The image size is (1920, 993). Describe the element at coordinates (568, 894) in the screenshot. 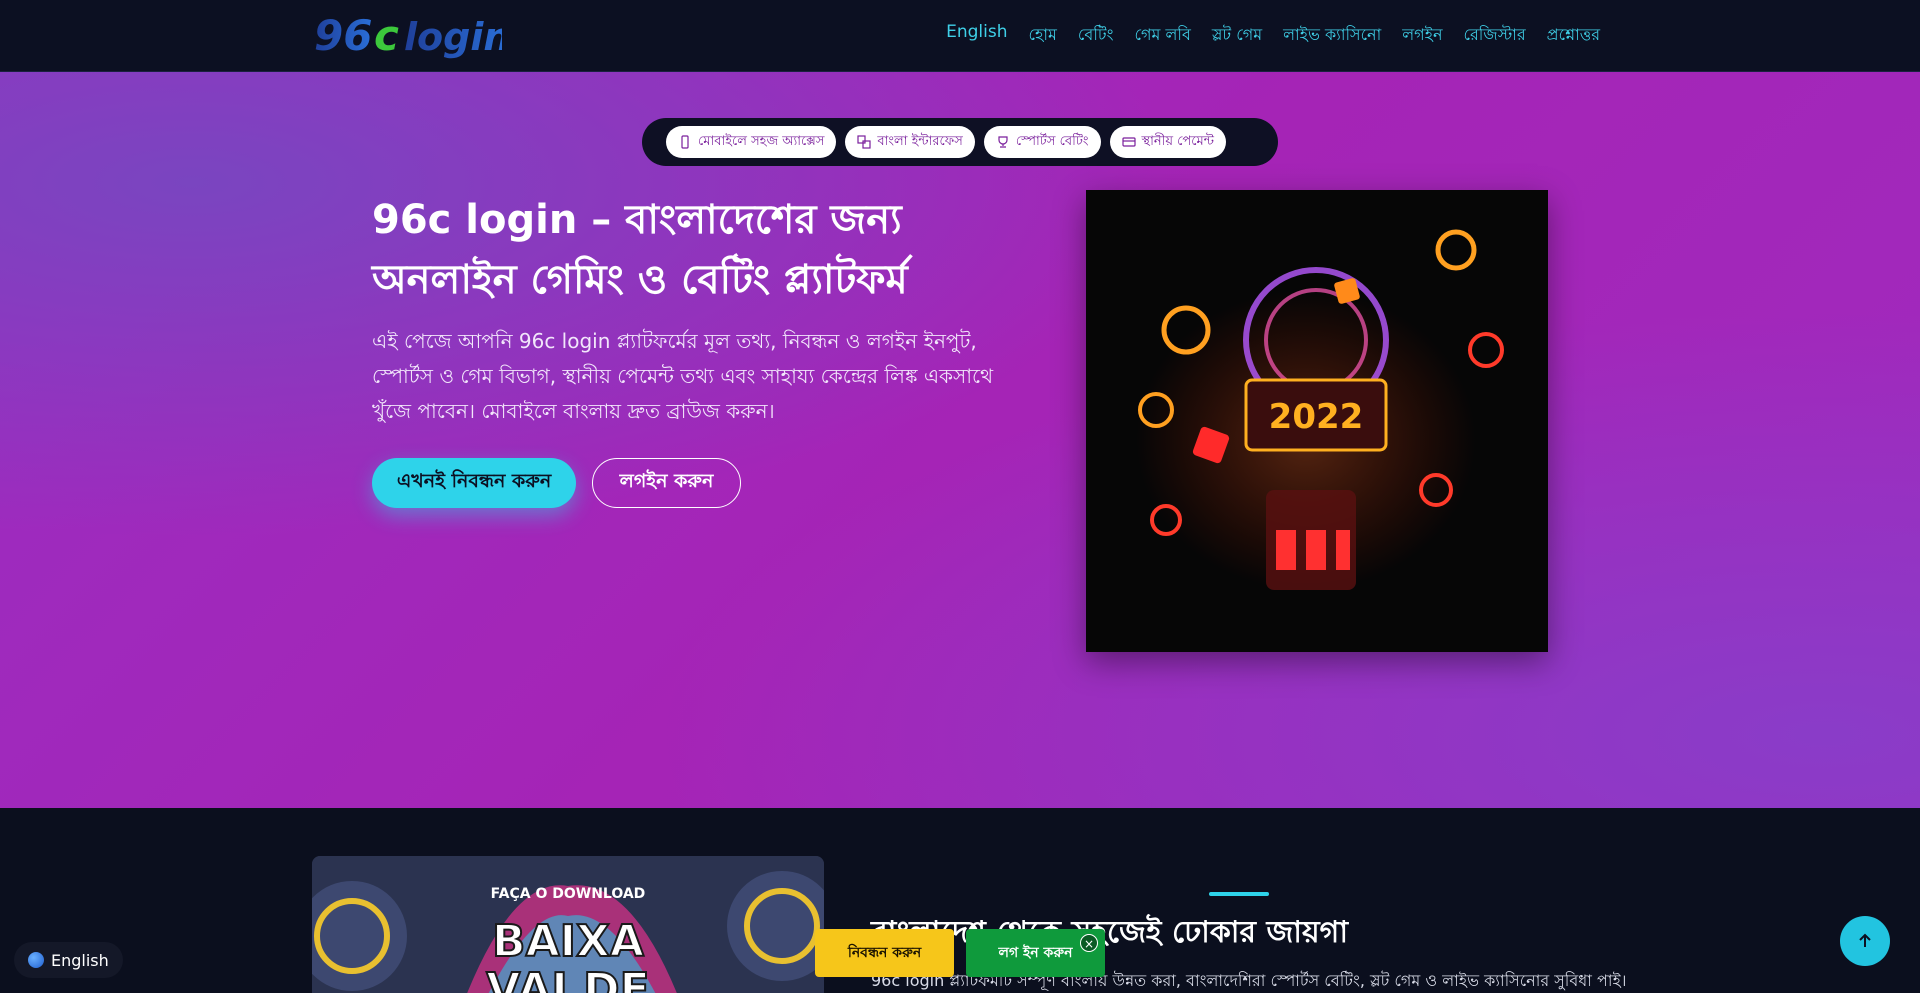

I see `banner-text-download: FAÇA O DOWNLOAD` at that location.